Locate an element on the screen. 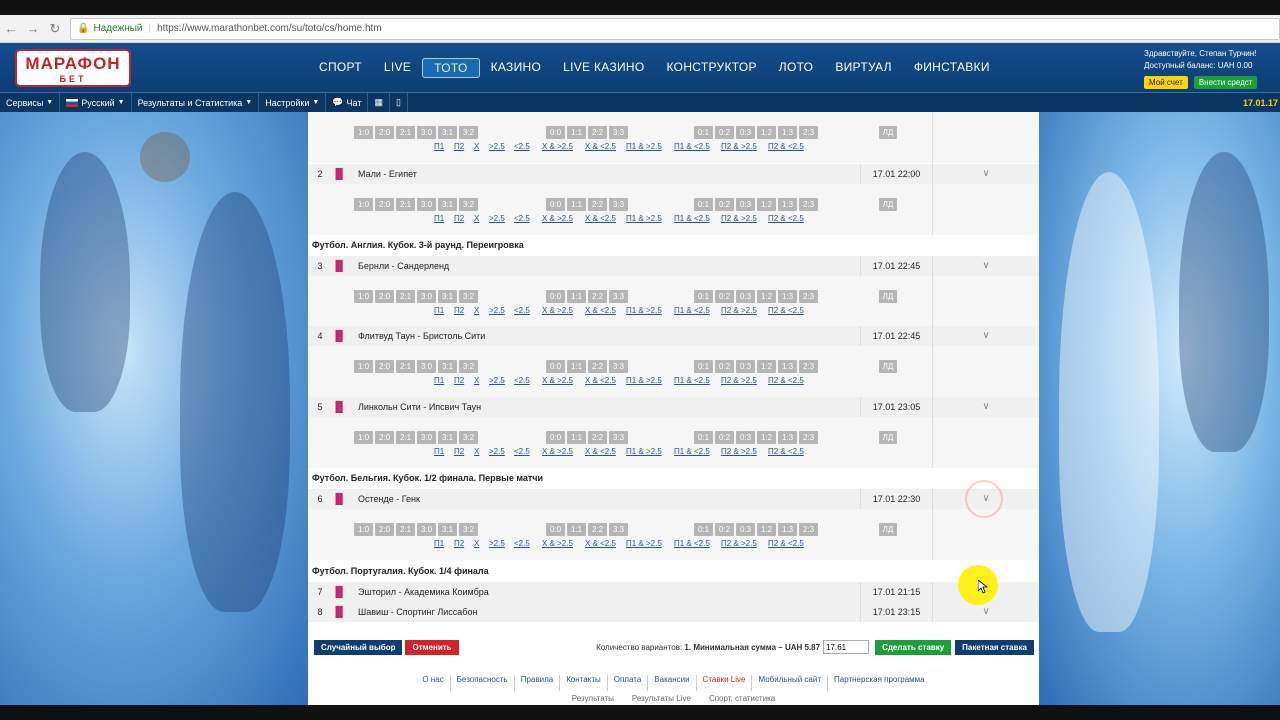  footer-link: Оплата is located at coordinates (628, 683).